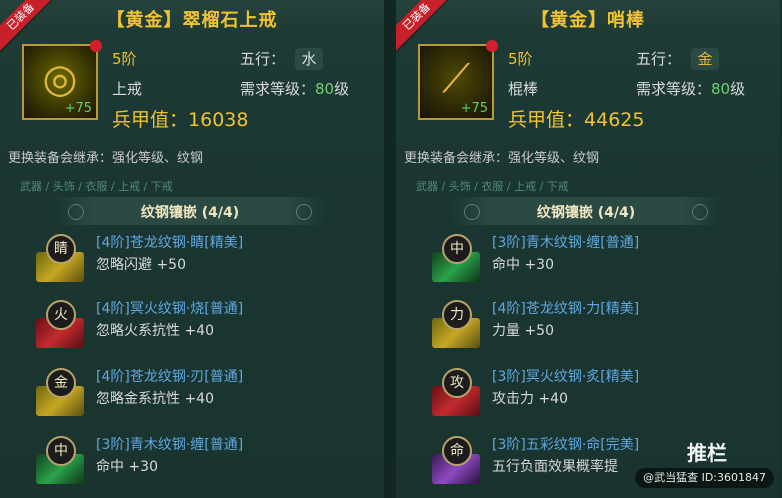 The height and width of the screenshot is (498, 782). I want to click on item-title: 【黄金】哨棒, so click(588, 20).